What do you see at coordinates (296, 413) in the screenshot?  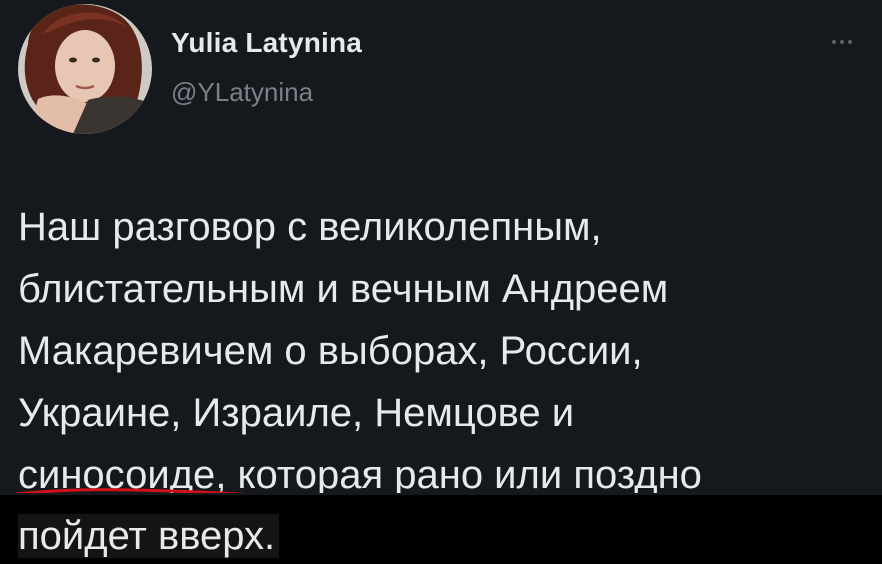 I see `tweet-line: Украине, Израиле, Немцове и` at bounding box center [296, 413].